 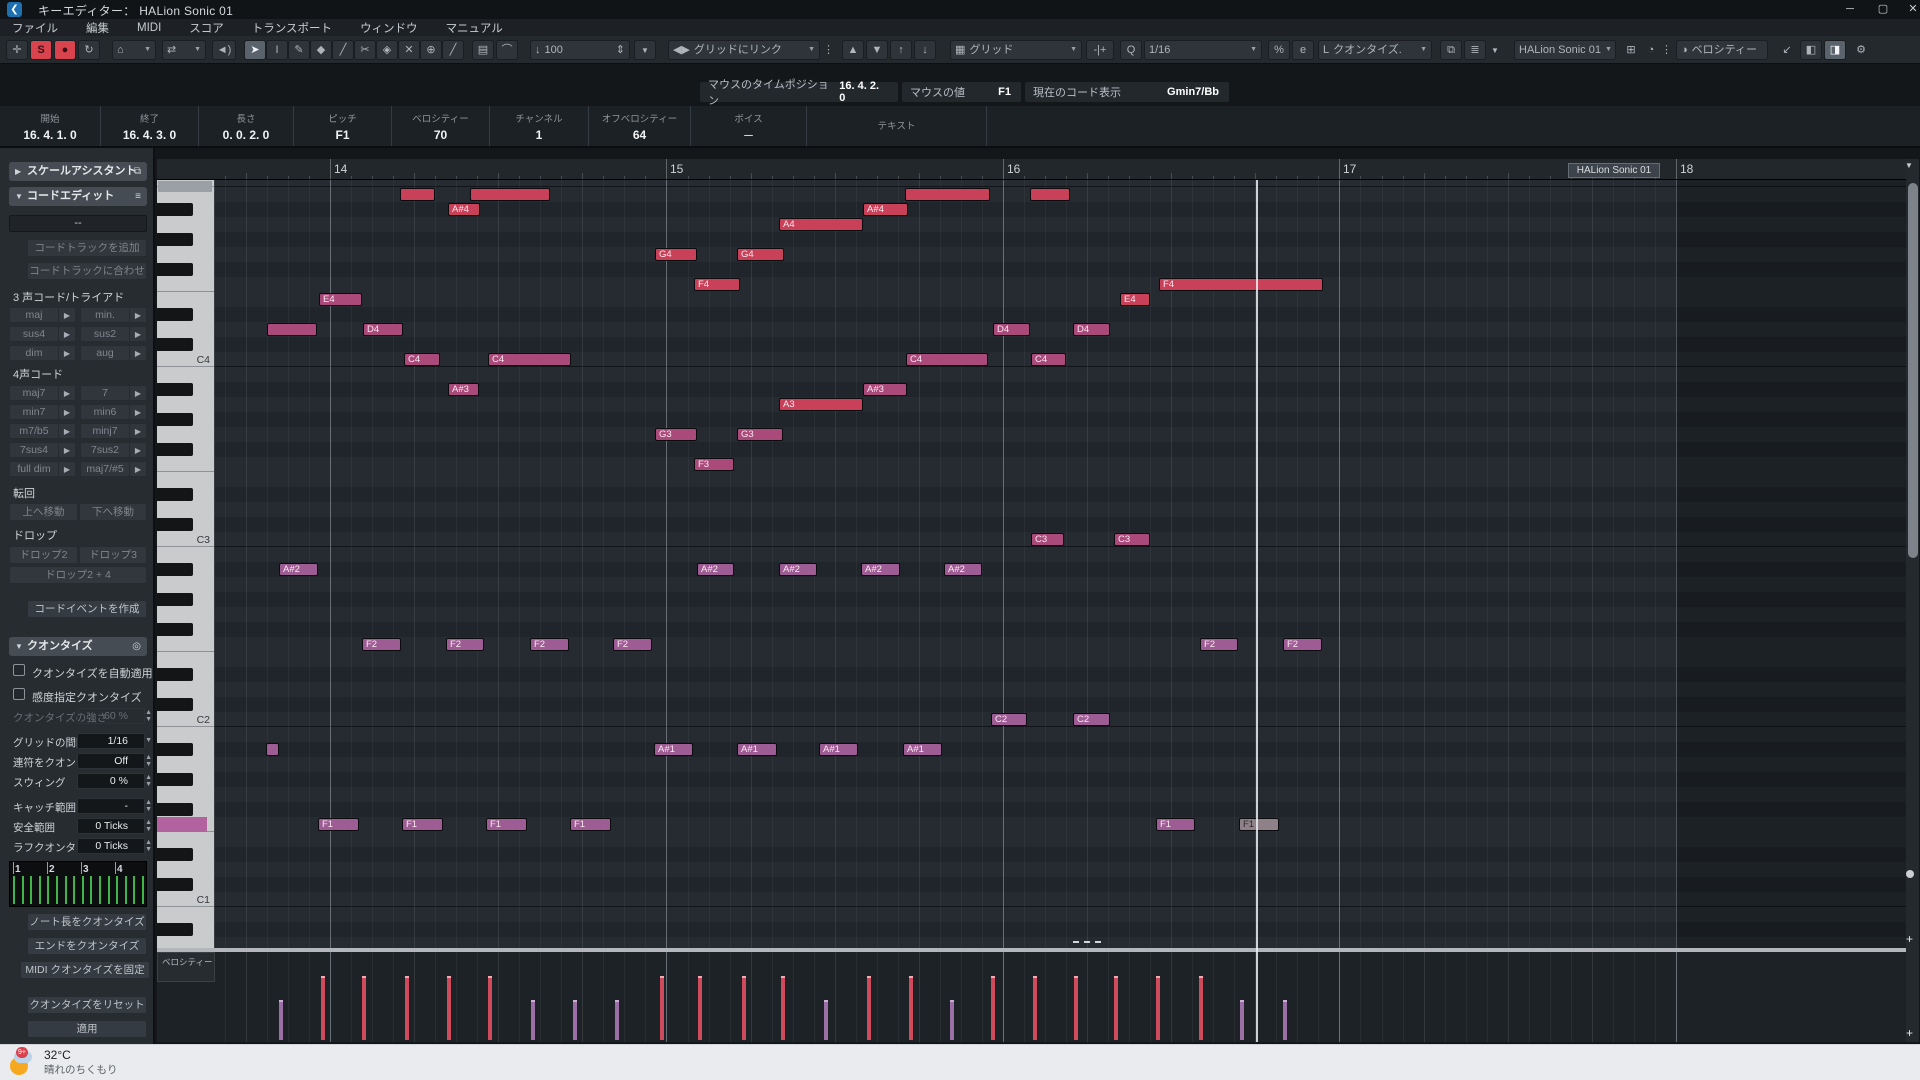 What do you see at coordinates (645, 50) in the screenshot?
I see `insert-velocity-dropdown: ▼` at bounding box center [645, 50].